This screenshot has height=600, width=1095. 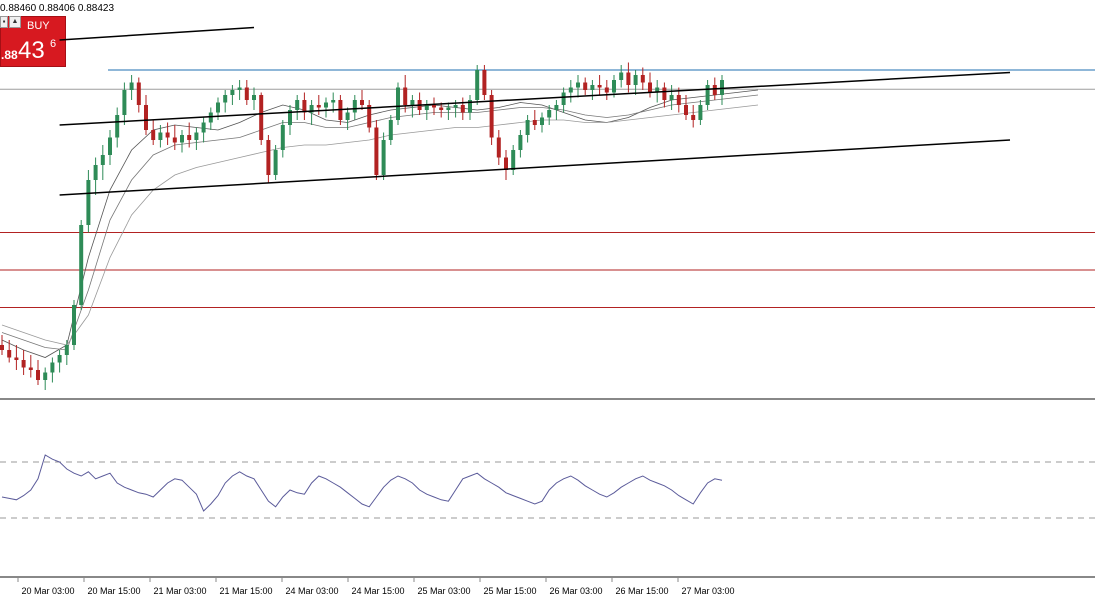 What do you see at coordinates (113, 591) in the screenshot?
I see `x-axis-label-1: 20 Mar 15:00` at bounding box center [113, 591].